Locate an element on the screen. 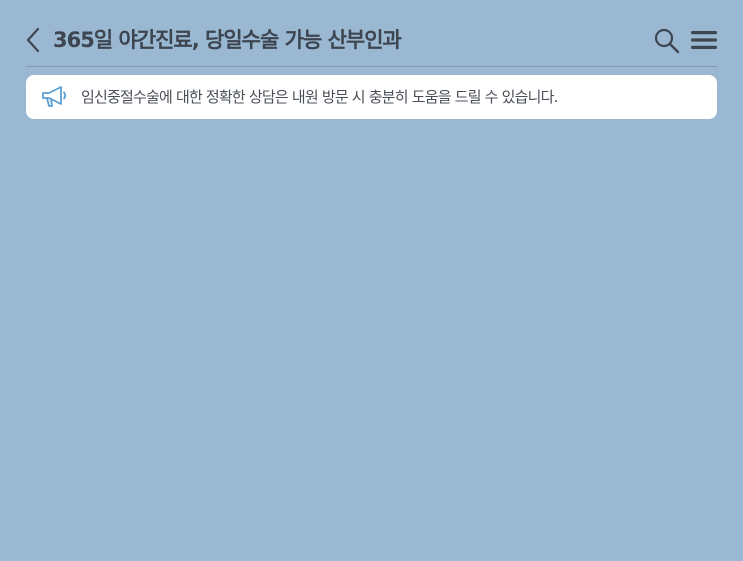 The image size is (743, 561). notice-icon-wrapper is located at coordinates (54, 97).